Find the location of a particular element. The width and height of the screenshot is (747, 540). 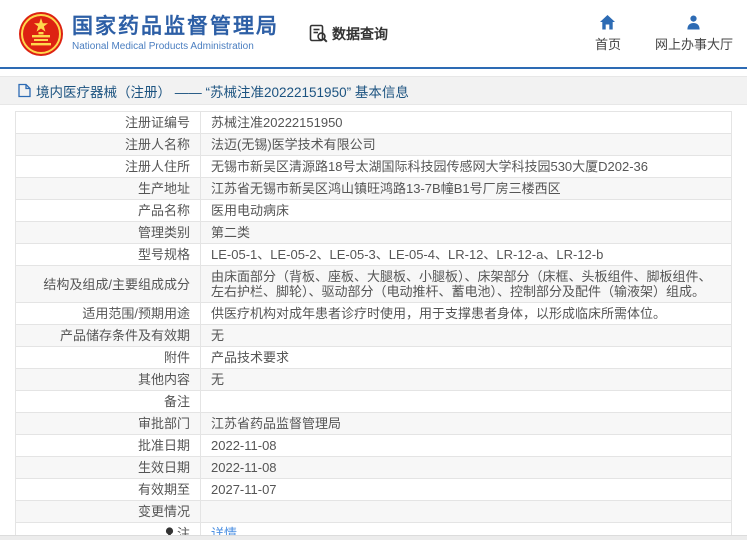

row-label: 型号规格 is located at coordinates (108, 254).